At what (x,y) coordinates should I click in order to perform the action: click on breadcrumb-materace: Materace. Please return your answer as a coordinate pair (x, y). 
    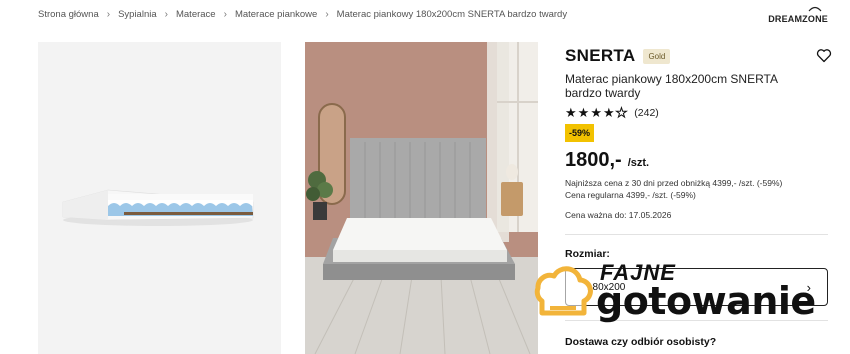
    Looking at the image, I should click on (196, 14).